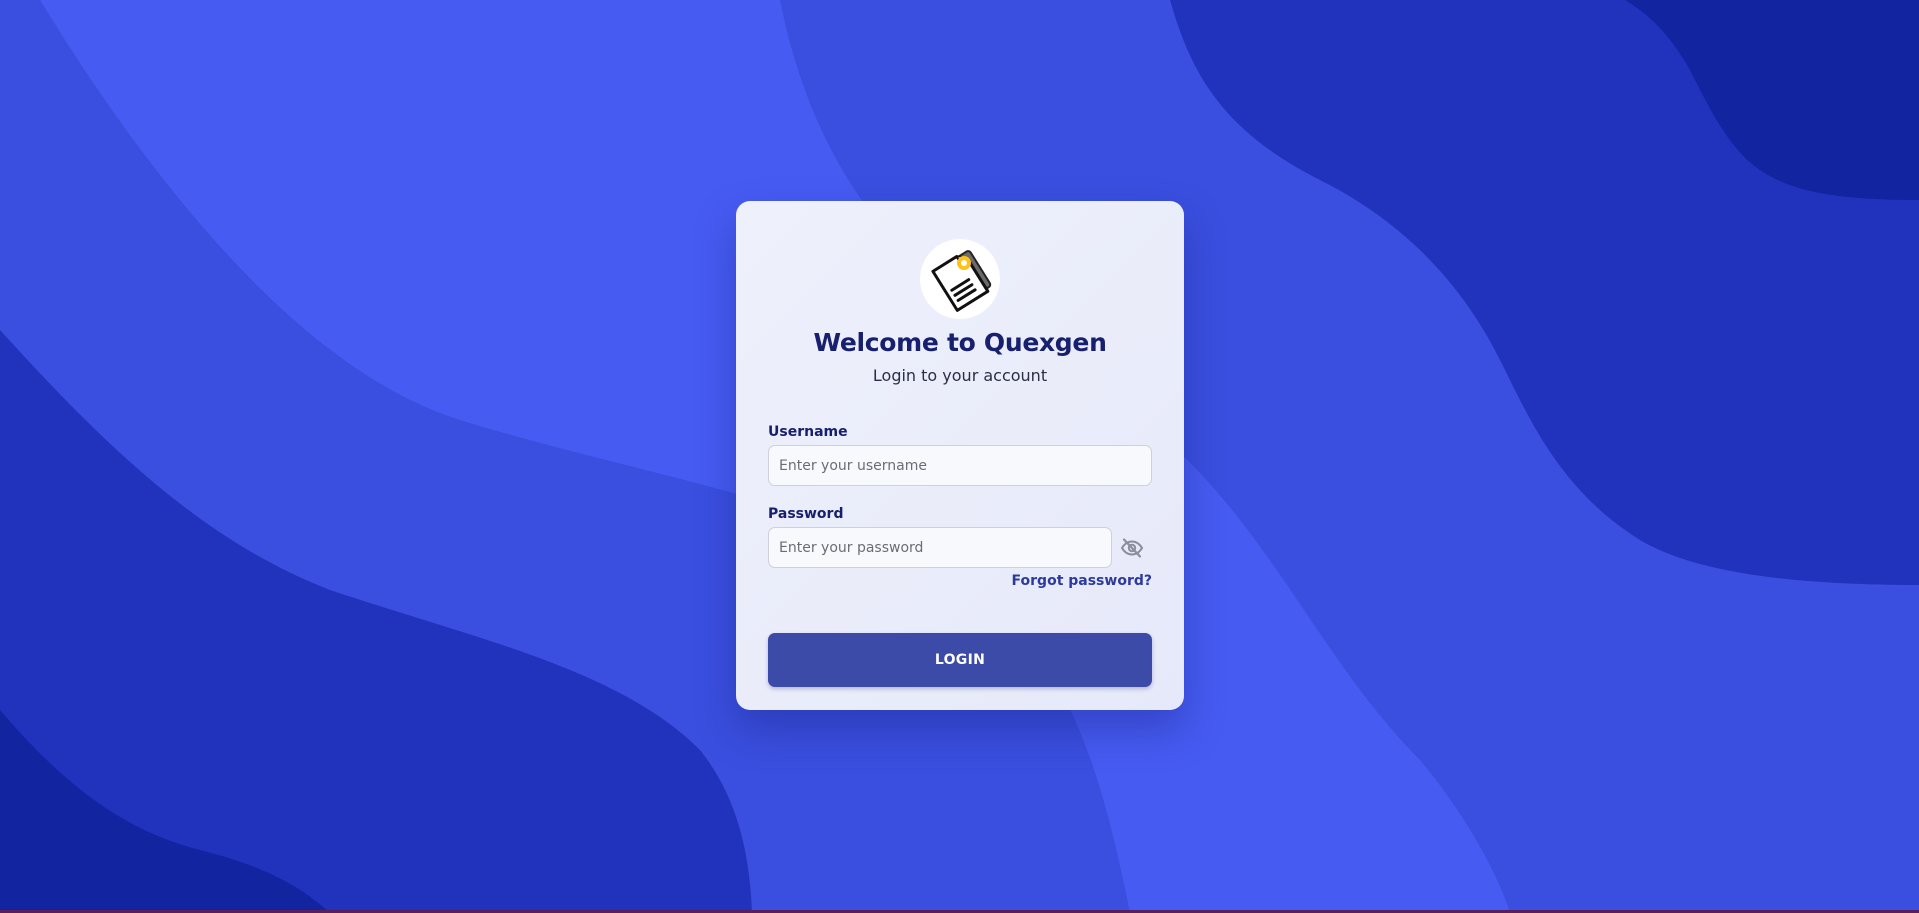  I want to click on login-button: LOGIN, so click(960, 660).